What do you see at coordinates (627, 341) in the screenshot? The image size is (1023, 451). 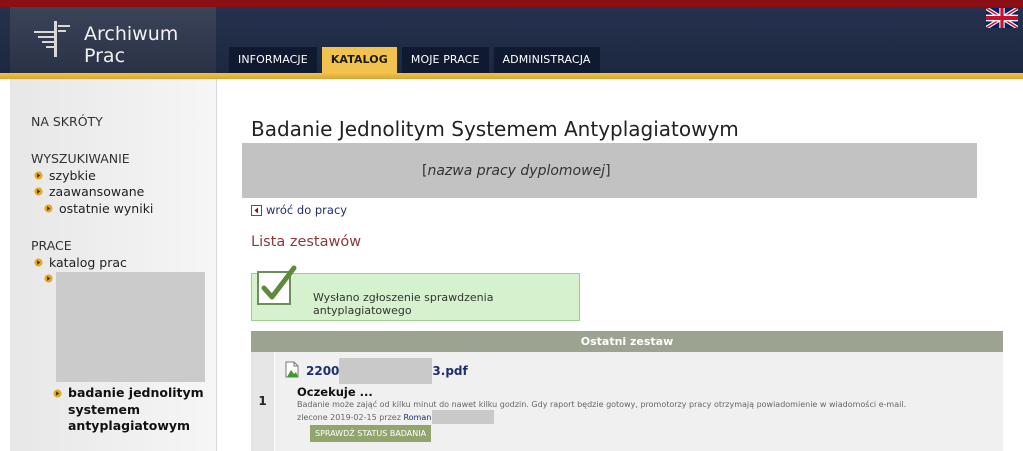 I see `table-header: Ostatni zestaw` at bounding box center [627, 341].